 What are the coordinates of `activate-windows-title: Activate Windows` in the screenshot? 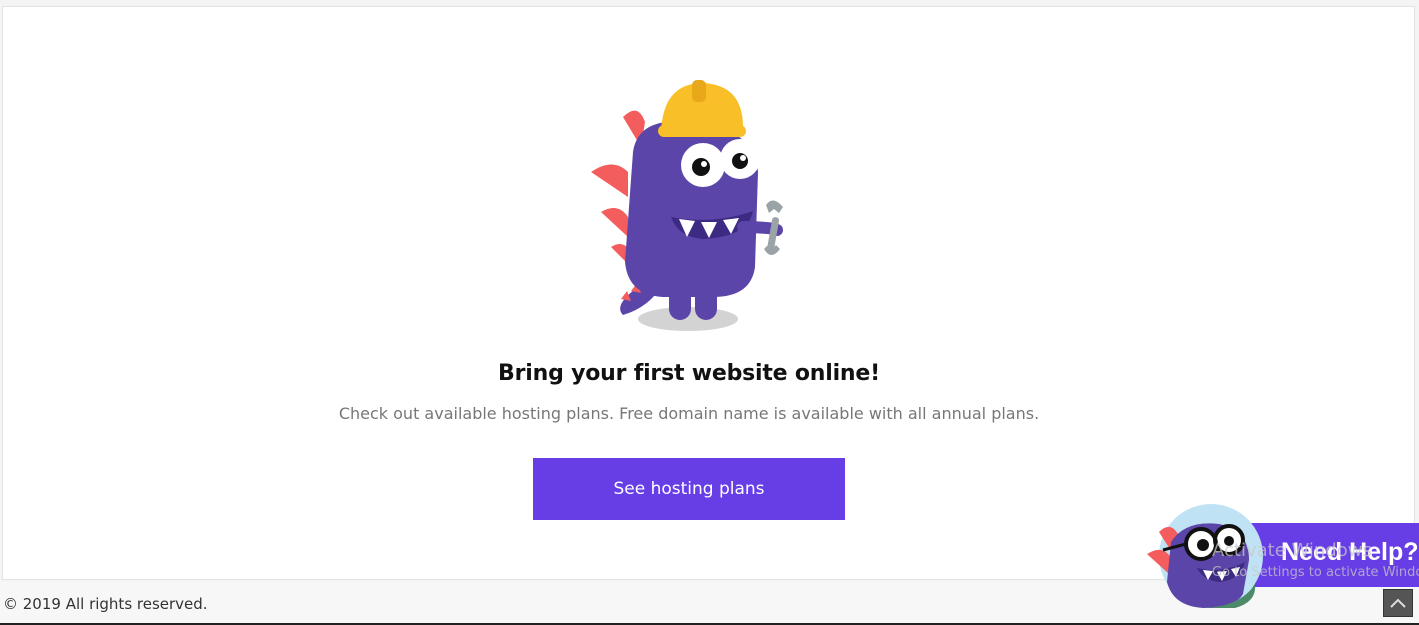 It's located at (1292, 550).